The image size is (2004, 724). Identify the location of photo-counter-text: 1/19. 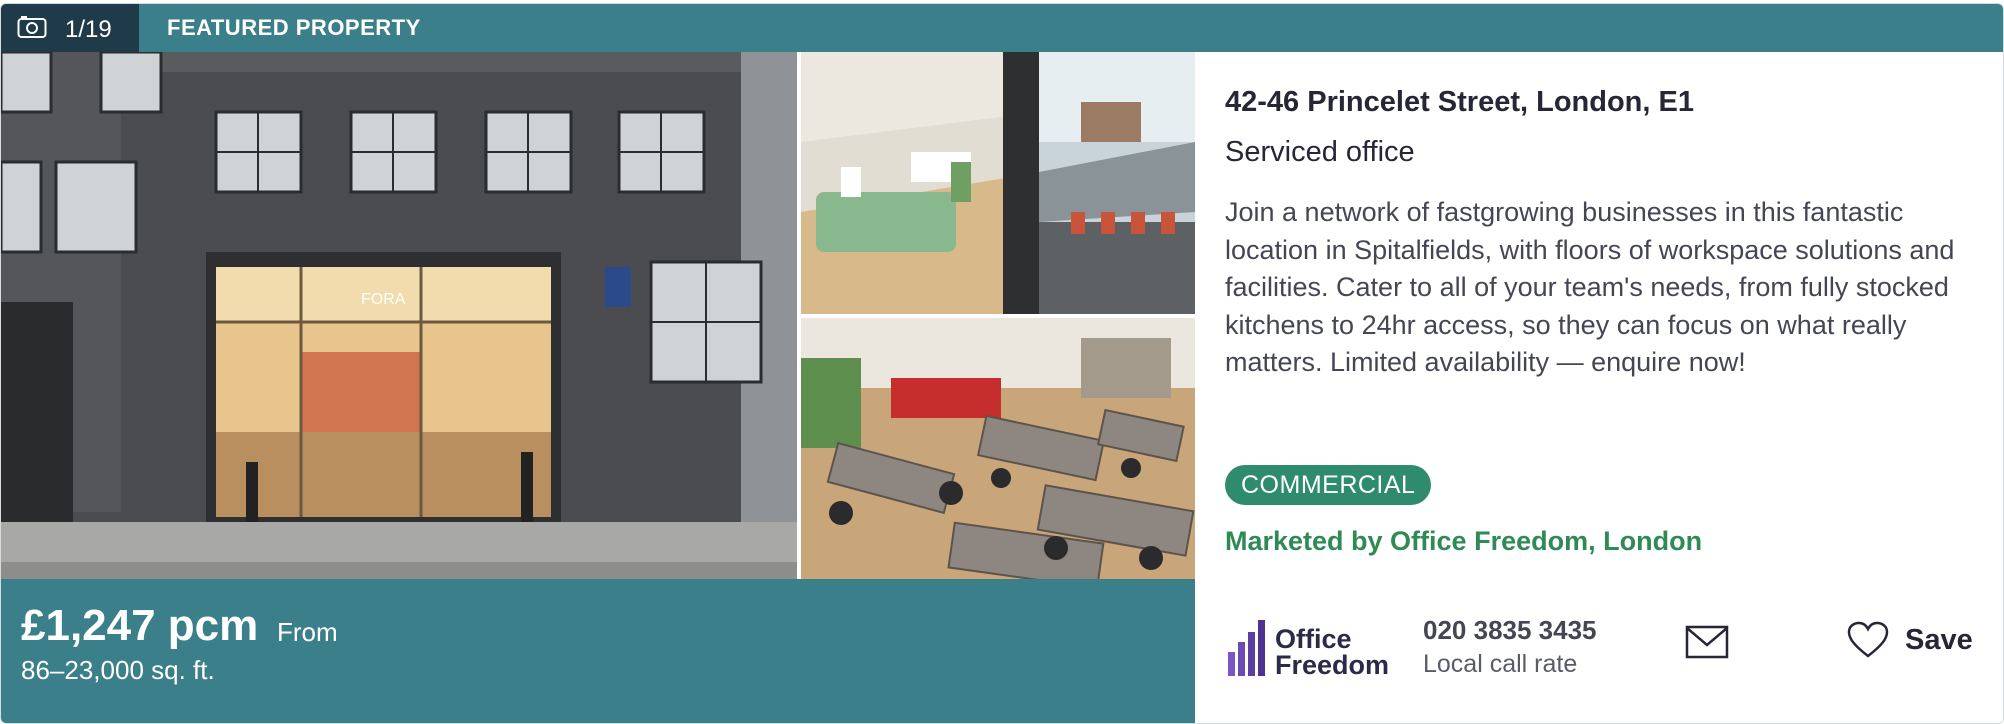
(88, 29).